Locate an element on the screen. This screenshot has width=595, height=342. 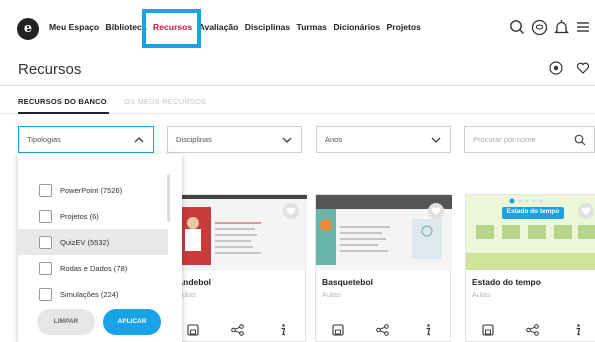
option-label: QuizEV (5532) is located at coordinates (85, 242).